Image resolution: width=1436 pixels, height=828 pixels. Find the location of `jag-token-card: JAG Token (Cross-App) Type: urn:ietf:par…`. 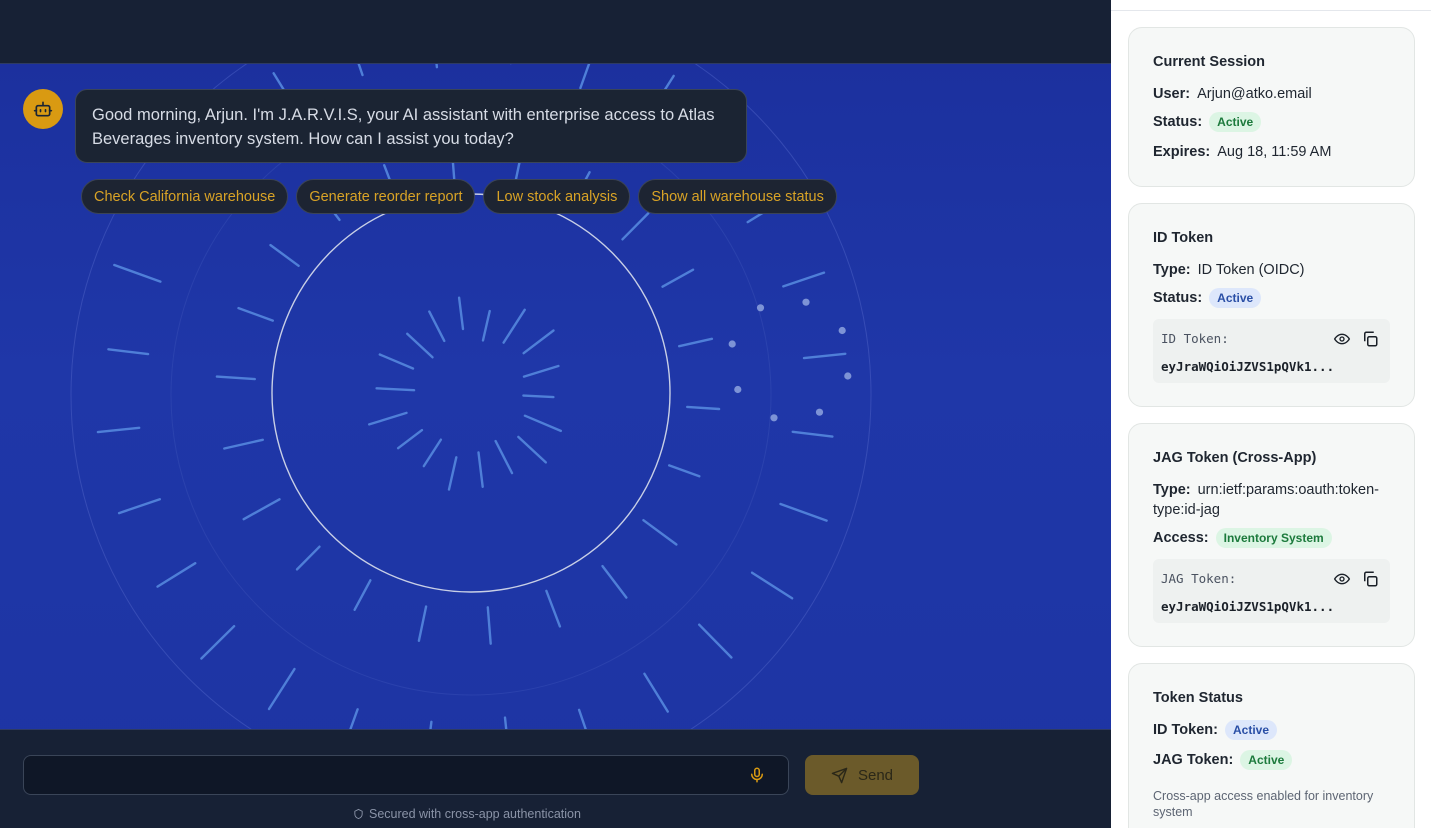

jag-token-card: JAG Token (Cross-App) Type: urn:ietf:par… is located at coordinates (1271, 535).